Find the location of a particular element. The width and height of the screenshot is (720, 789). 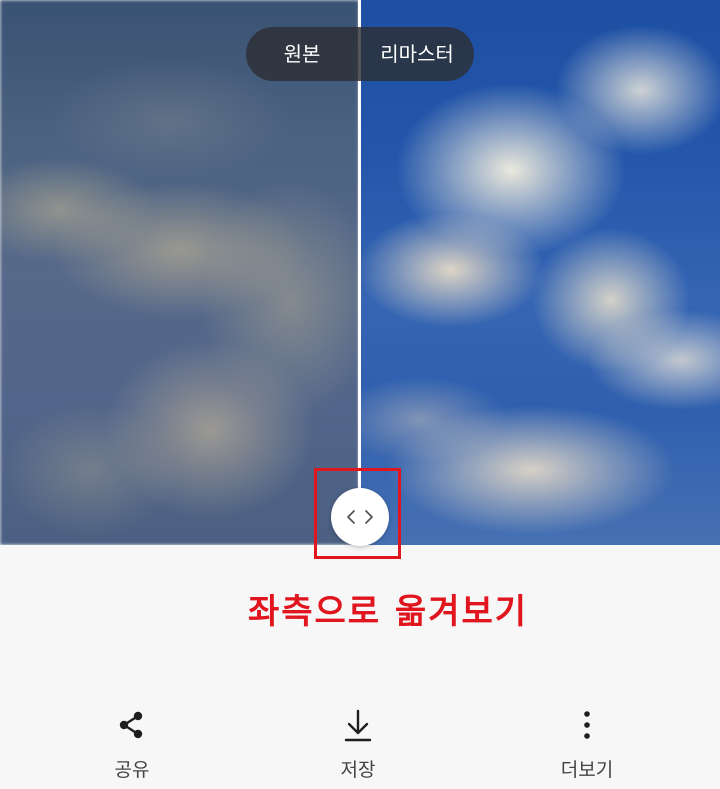

save-label: 저장 is located at coordinates (358, 770).